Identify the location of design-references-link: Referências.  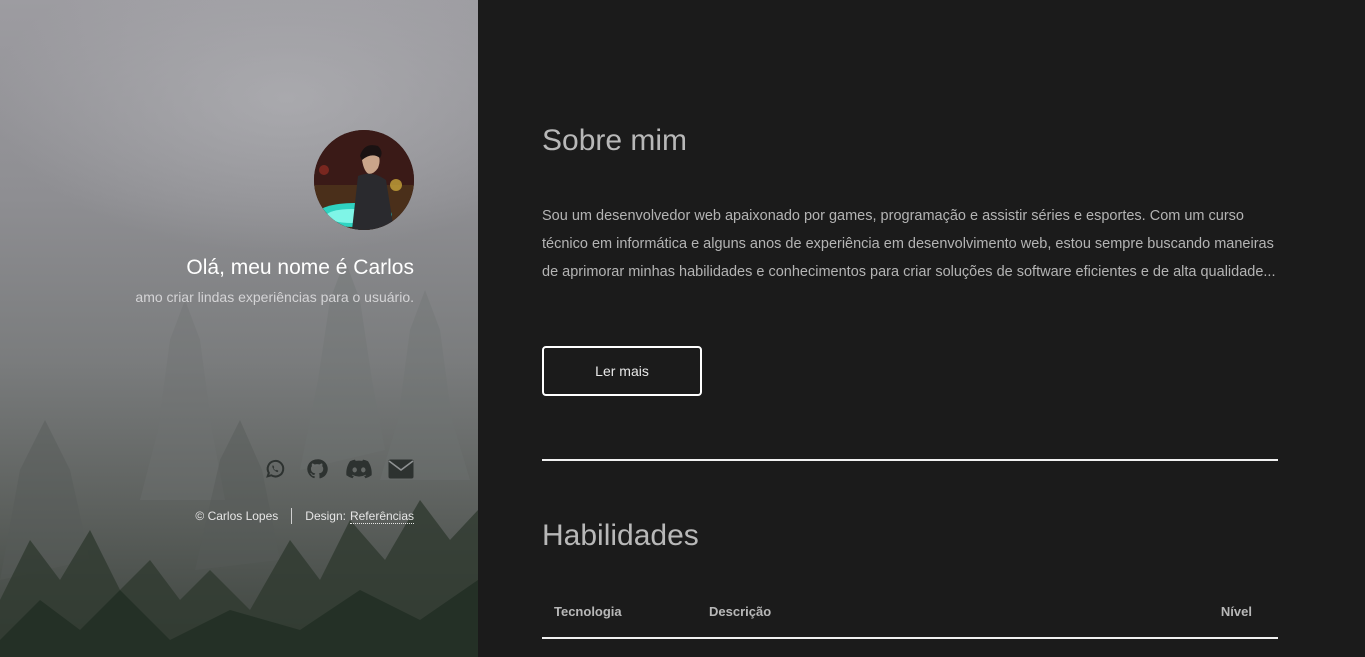
(381, 516).